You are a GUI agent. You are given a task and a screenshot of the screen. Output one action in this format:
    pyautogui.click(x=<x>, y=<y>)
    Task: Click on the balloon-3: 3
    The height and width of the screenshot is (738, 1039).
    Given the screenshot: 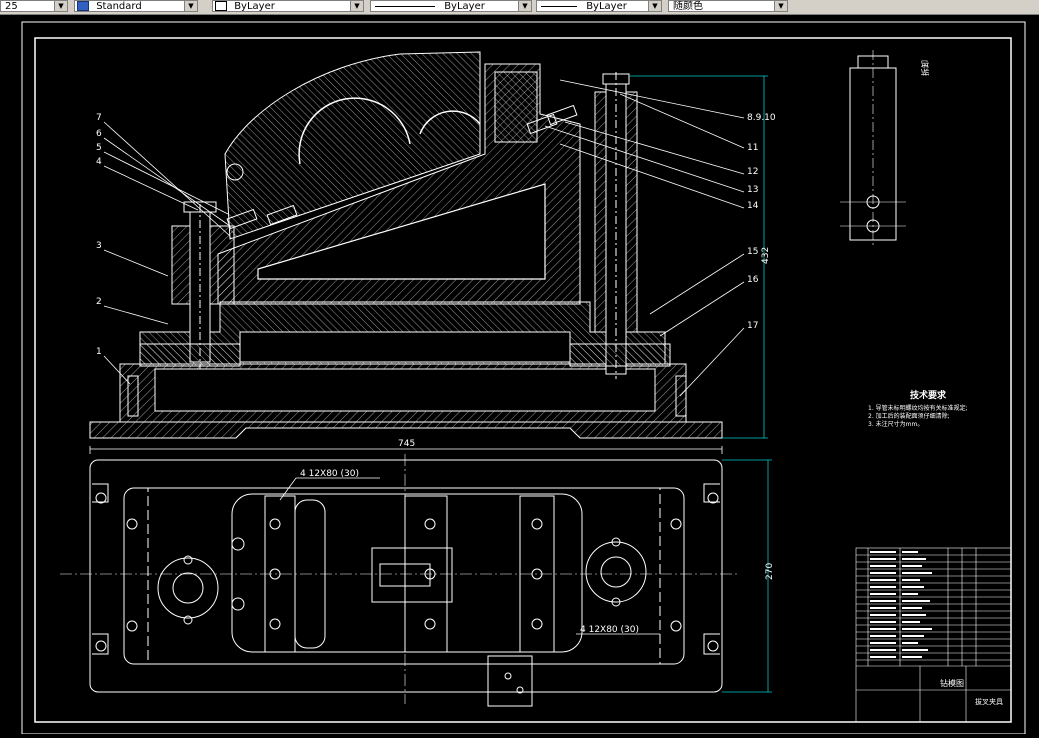 What is the action you would take?
    pyautogui.click(x=99, y=246)
    